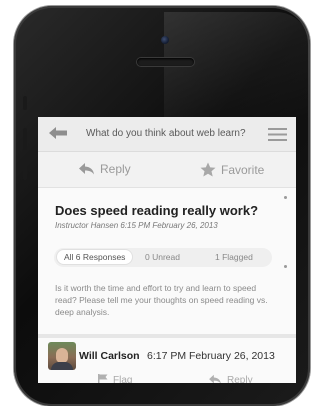  Describe the element at coordinates (115, 169) in the screenshot. I see `reply-label: Reply` at that location.